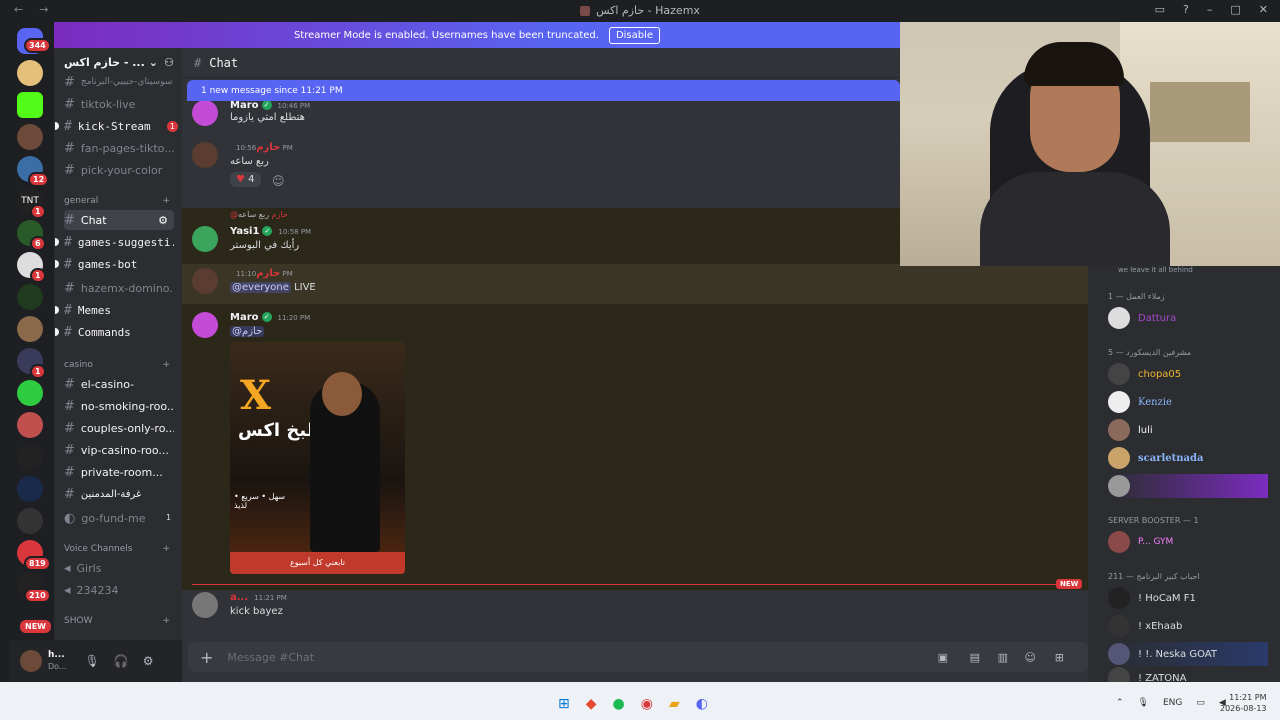  Describe the element at coordinates (1188, 486) in the screenshot. I see `member-item` at that location.